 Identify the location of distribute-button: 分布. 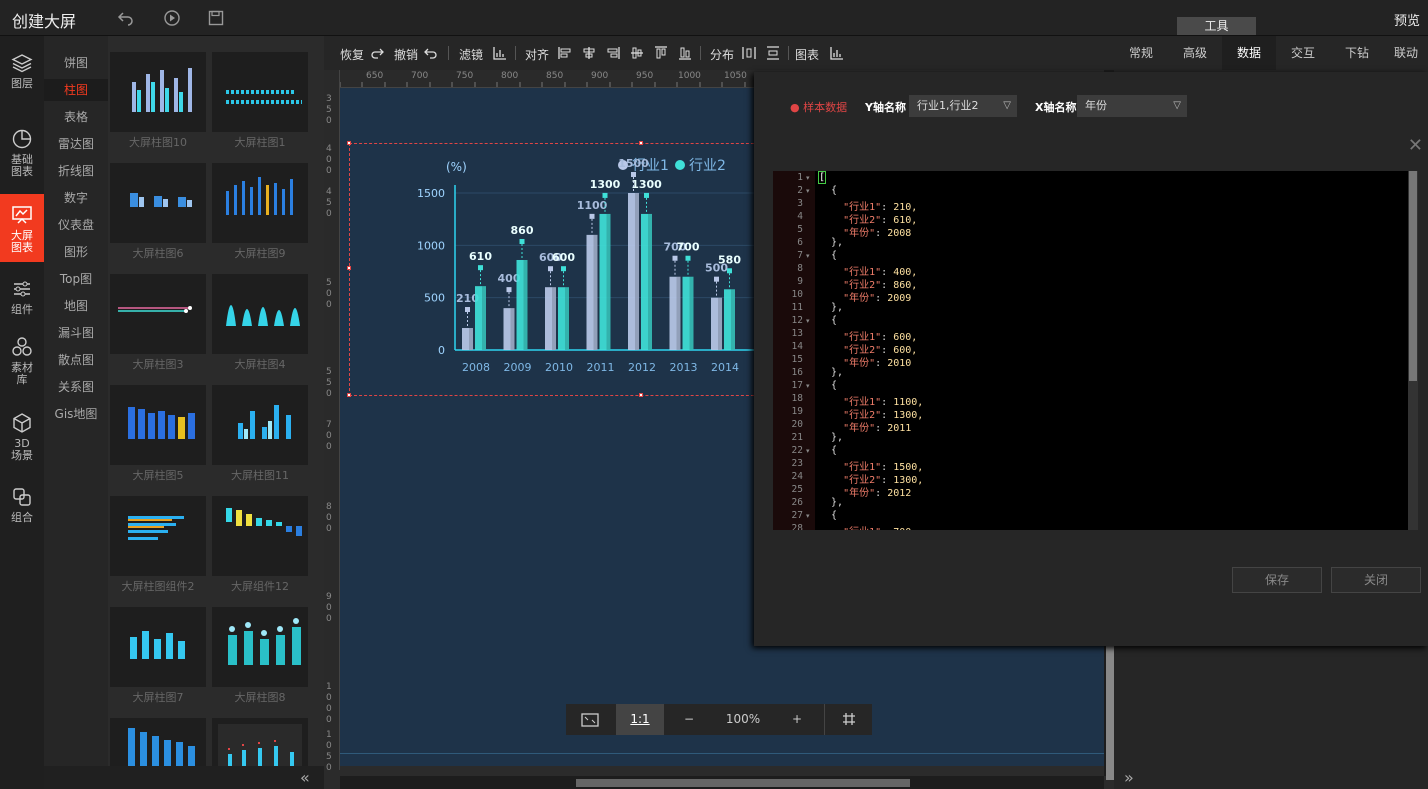
(722, 54).